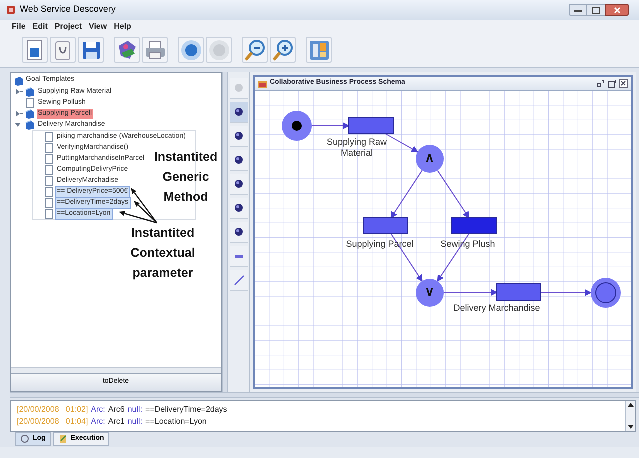  Describe the element at coordinates (186, 177) in the screenshot. I see `annotation-text: Instantited Generic Method` at that location.